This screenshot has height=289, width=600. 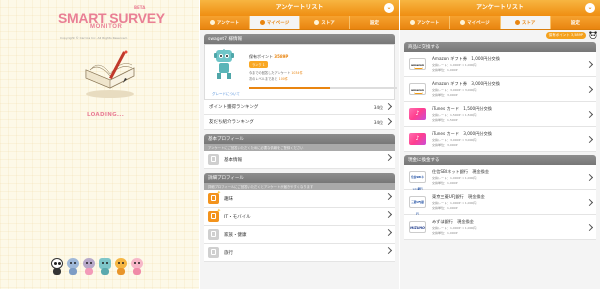 I want to click on answered-stat: 今までの回答したアンケート 1034件, so click(x=276, y=72).